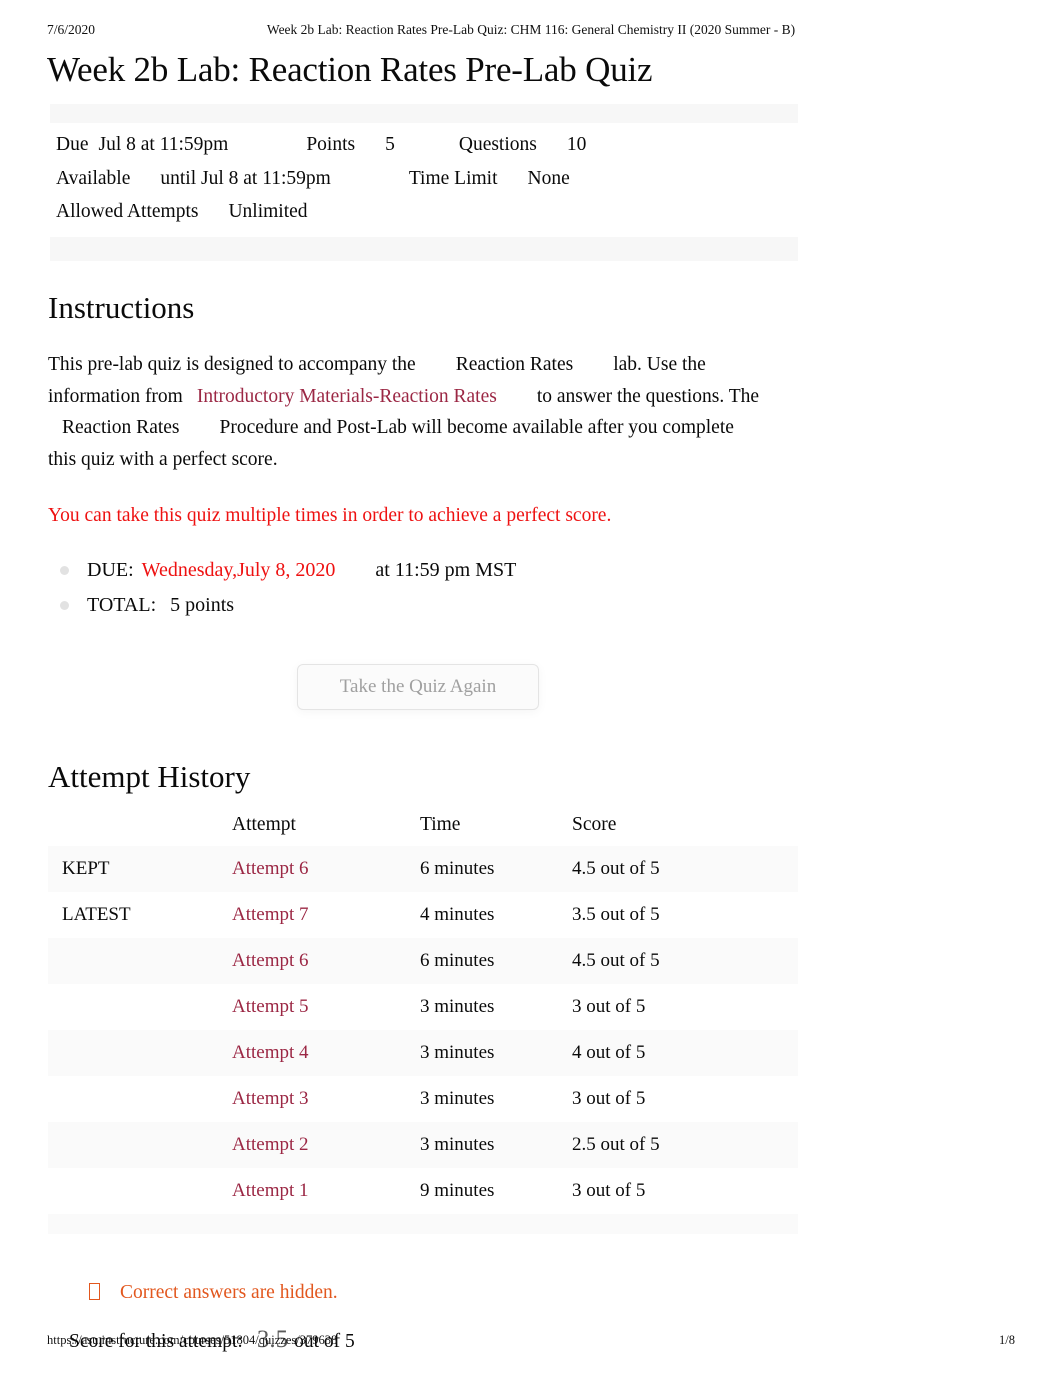  I want to click on table-row: Attempt 1 9 minutes 3 out of 5, so click(423, 1190).